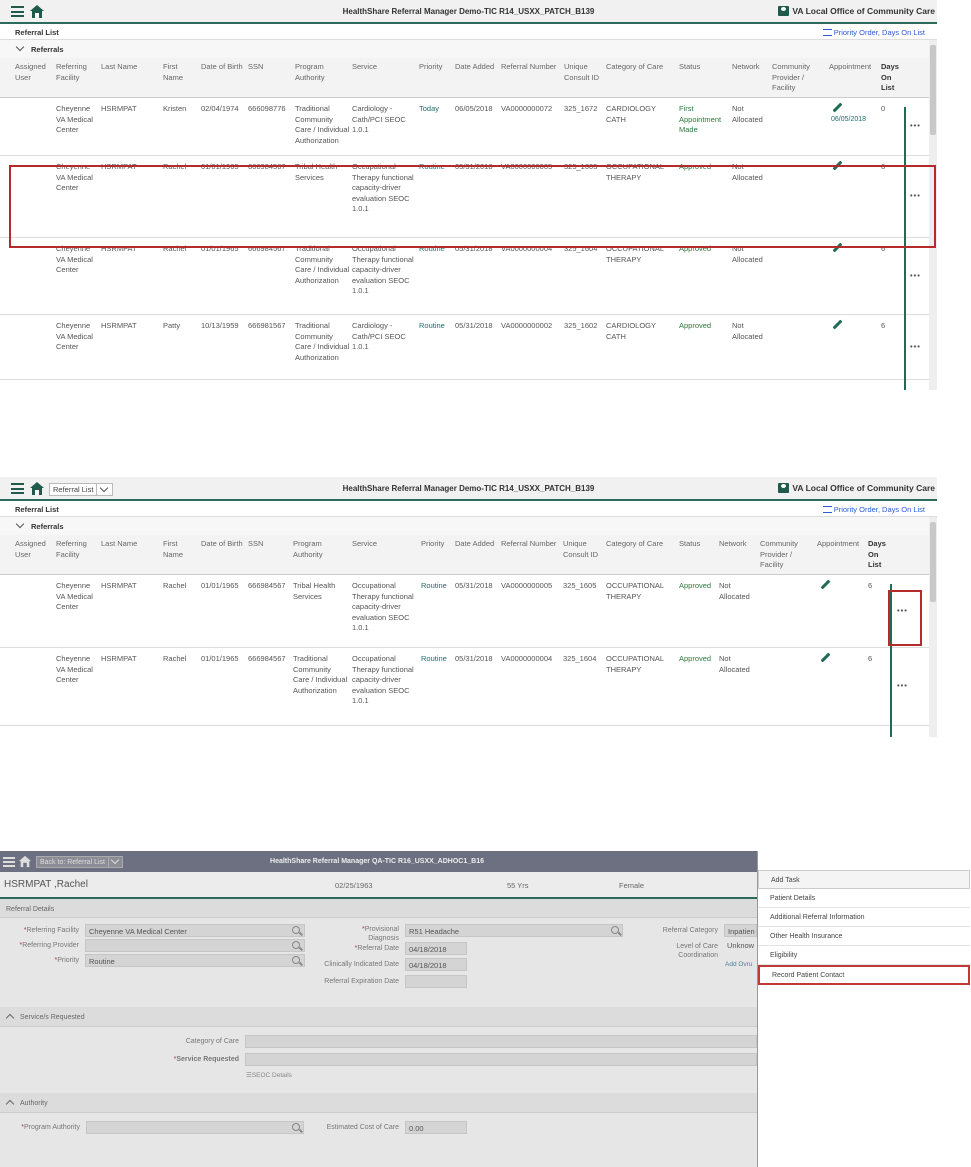 The width and height of the screenshot is (971, 1167). I want to click on cell-last: HSRMPAT, so click(119, 585).